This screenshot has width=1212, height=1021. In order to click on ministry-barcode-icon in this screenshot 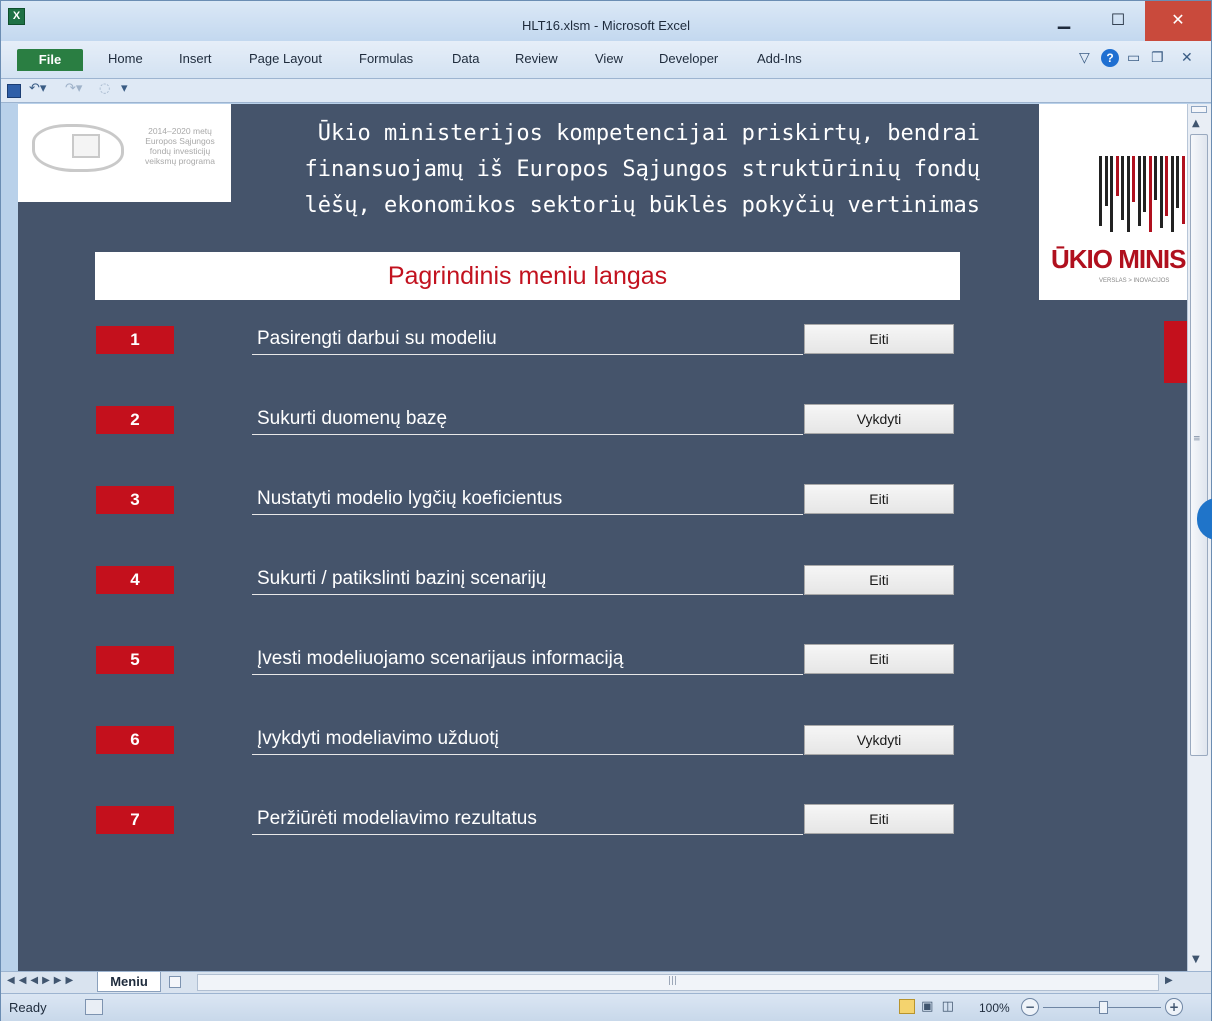, I will do `click(1143, 194)`.